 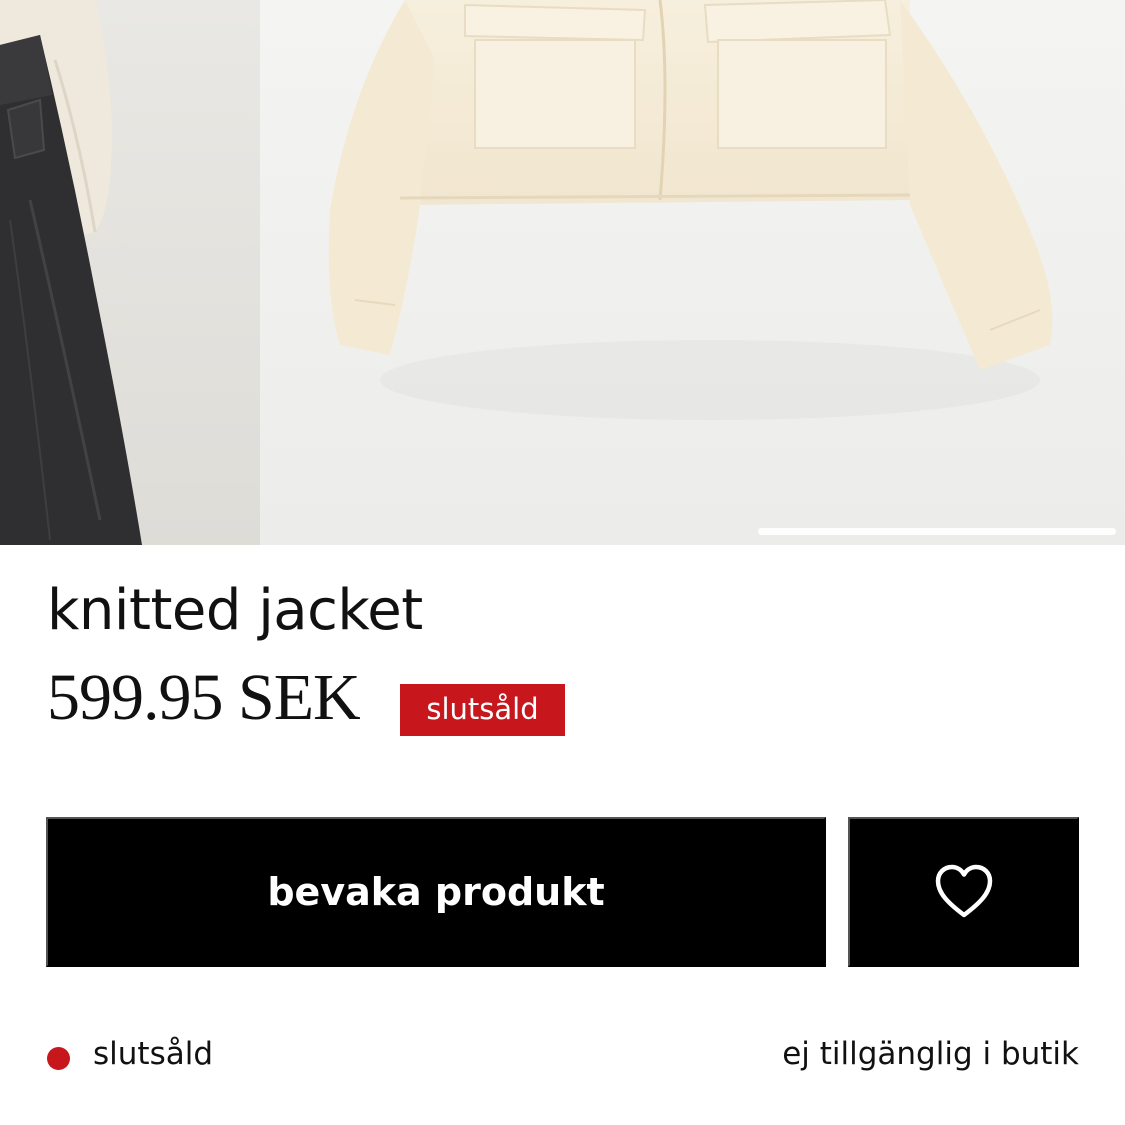 What do you see at coordinates (937, 531) in the screenshot?
I see `gallery-scroll-indicator` at bounding box center [937, 531].